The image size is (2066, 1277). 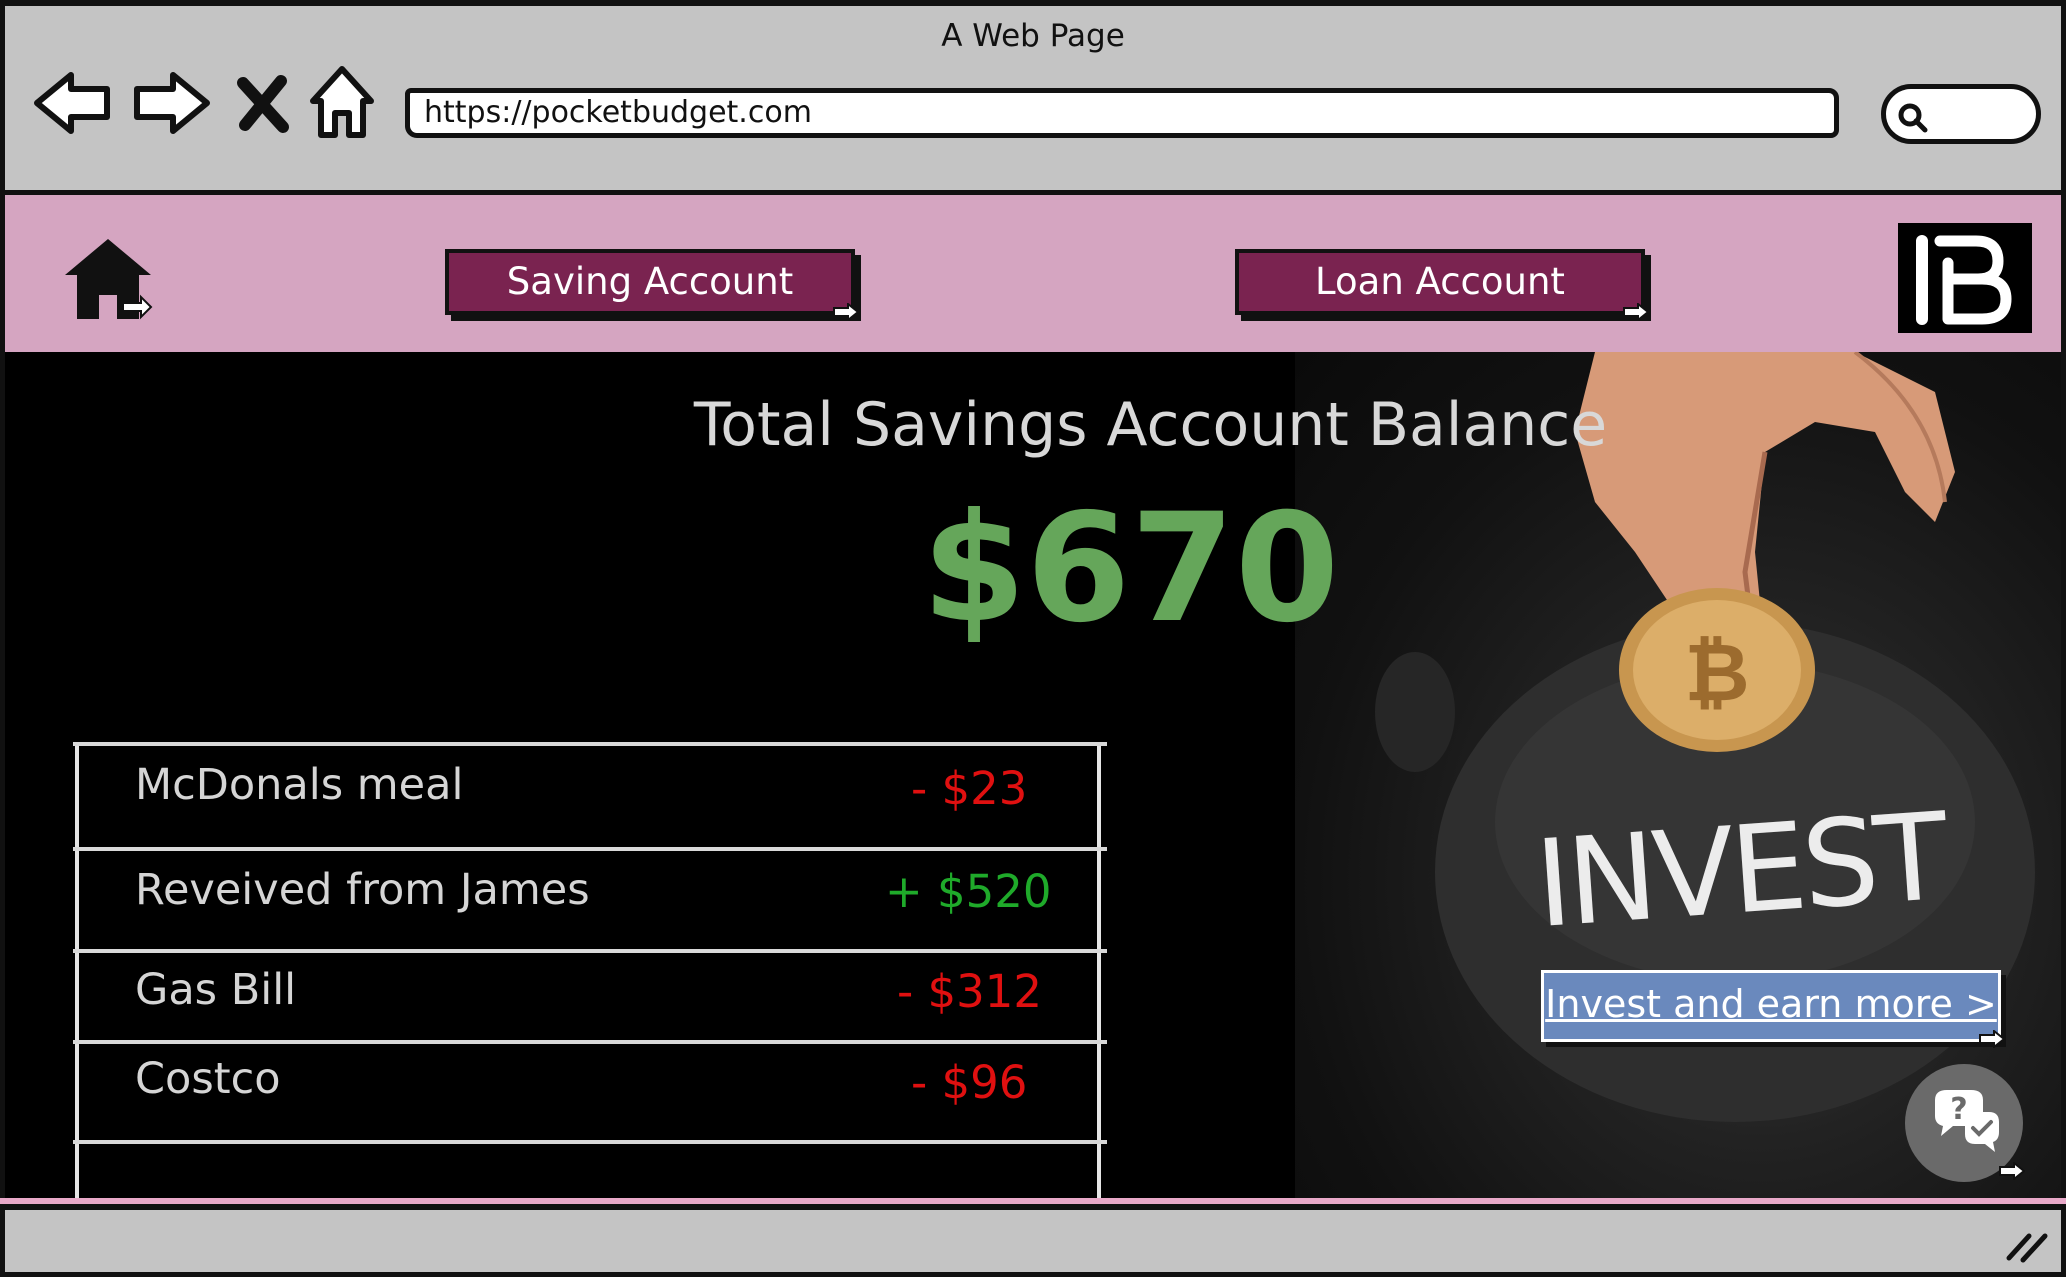 What do you see at coordinates (969, 1082) in the screenshot?
I see `transaction-amount: - $96` at bounding box center [969, 1082].